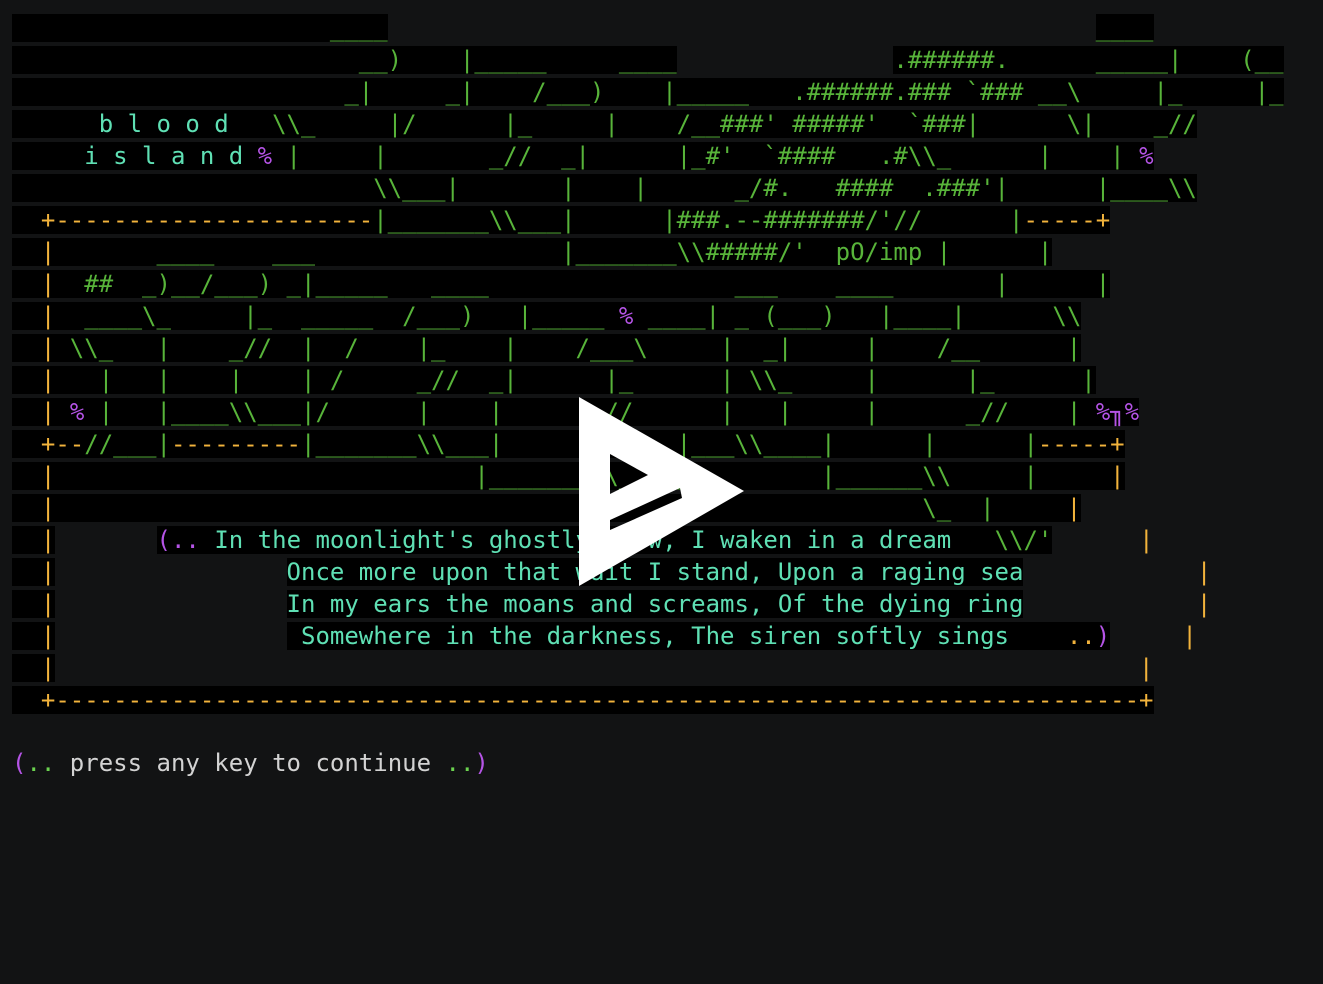  What do you see at coordinates (712, 124) in the screenshot?
I see `text-segment: \\_ |/ |_ | /__###' #####' `###| \| _//` at bounding box center [712, 124].